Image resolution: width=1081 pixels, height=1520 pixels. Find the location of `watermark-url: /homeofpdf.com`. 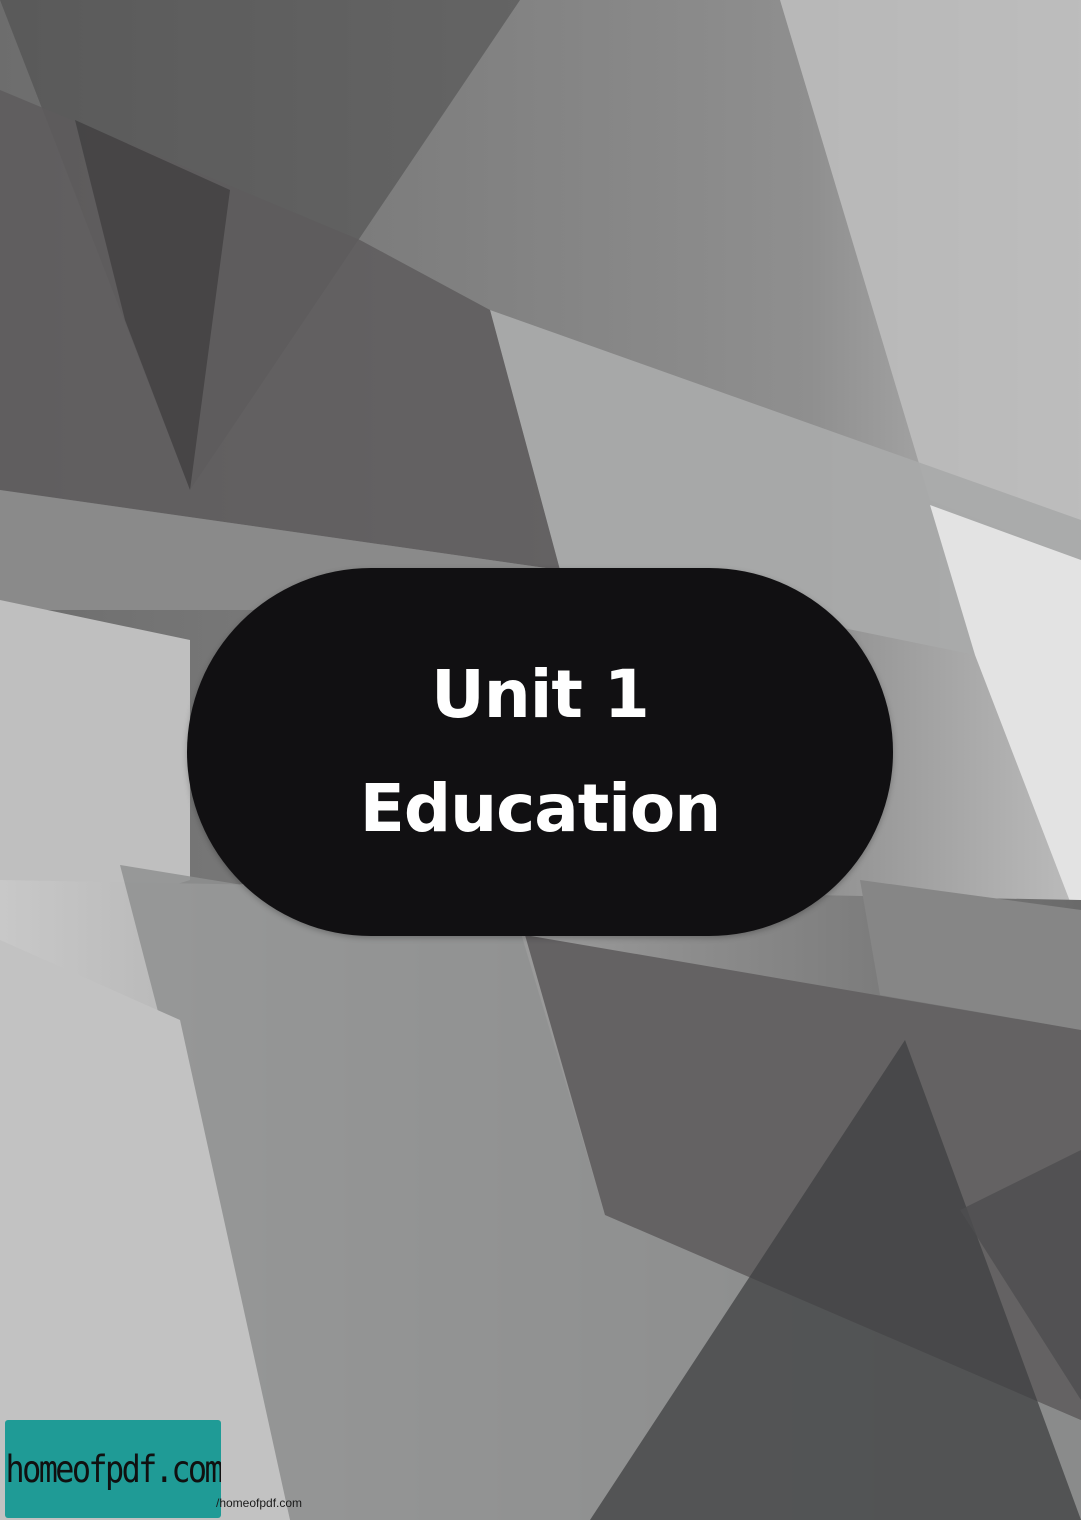

watermark-url: /homeofpdf.com is located at coordinates (259, 1503).